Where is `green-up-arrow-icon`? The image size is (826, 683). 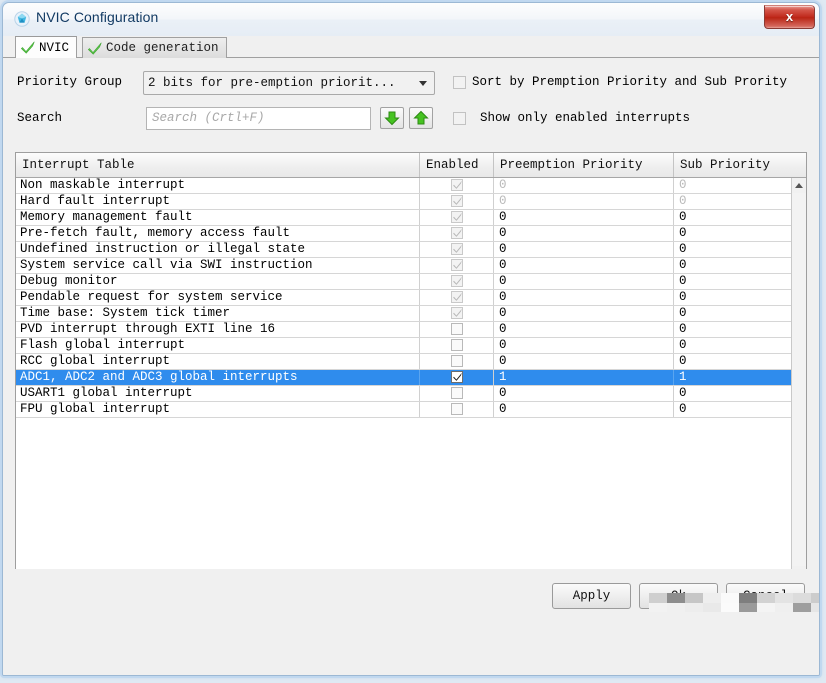
green-up-arrow-icon is located at coordinates (421, 117).